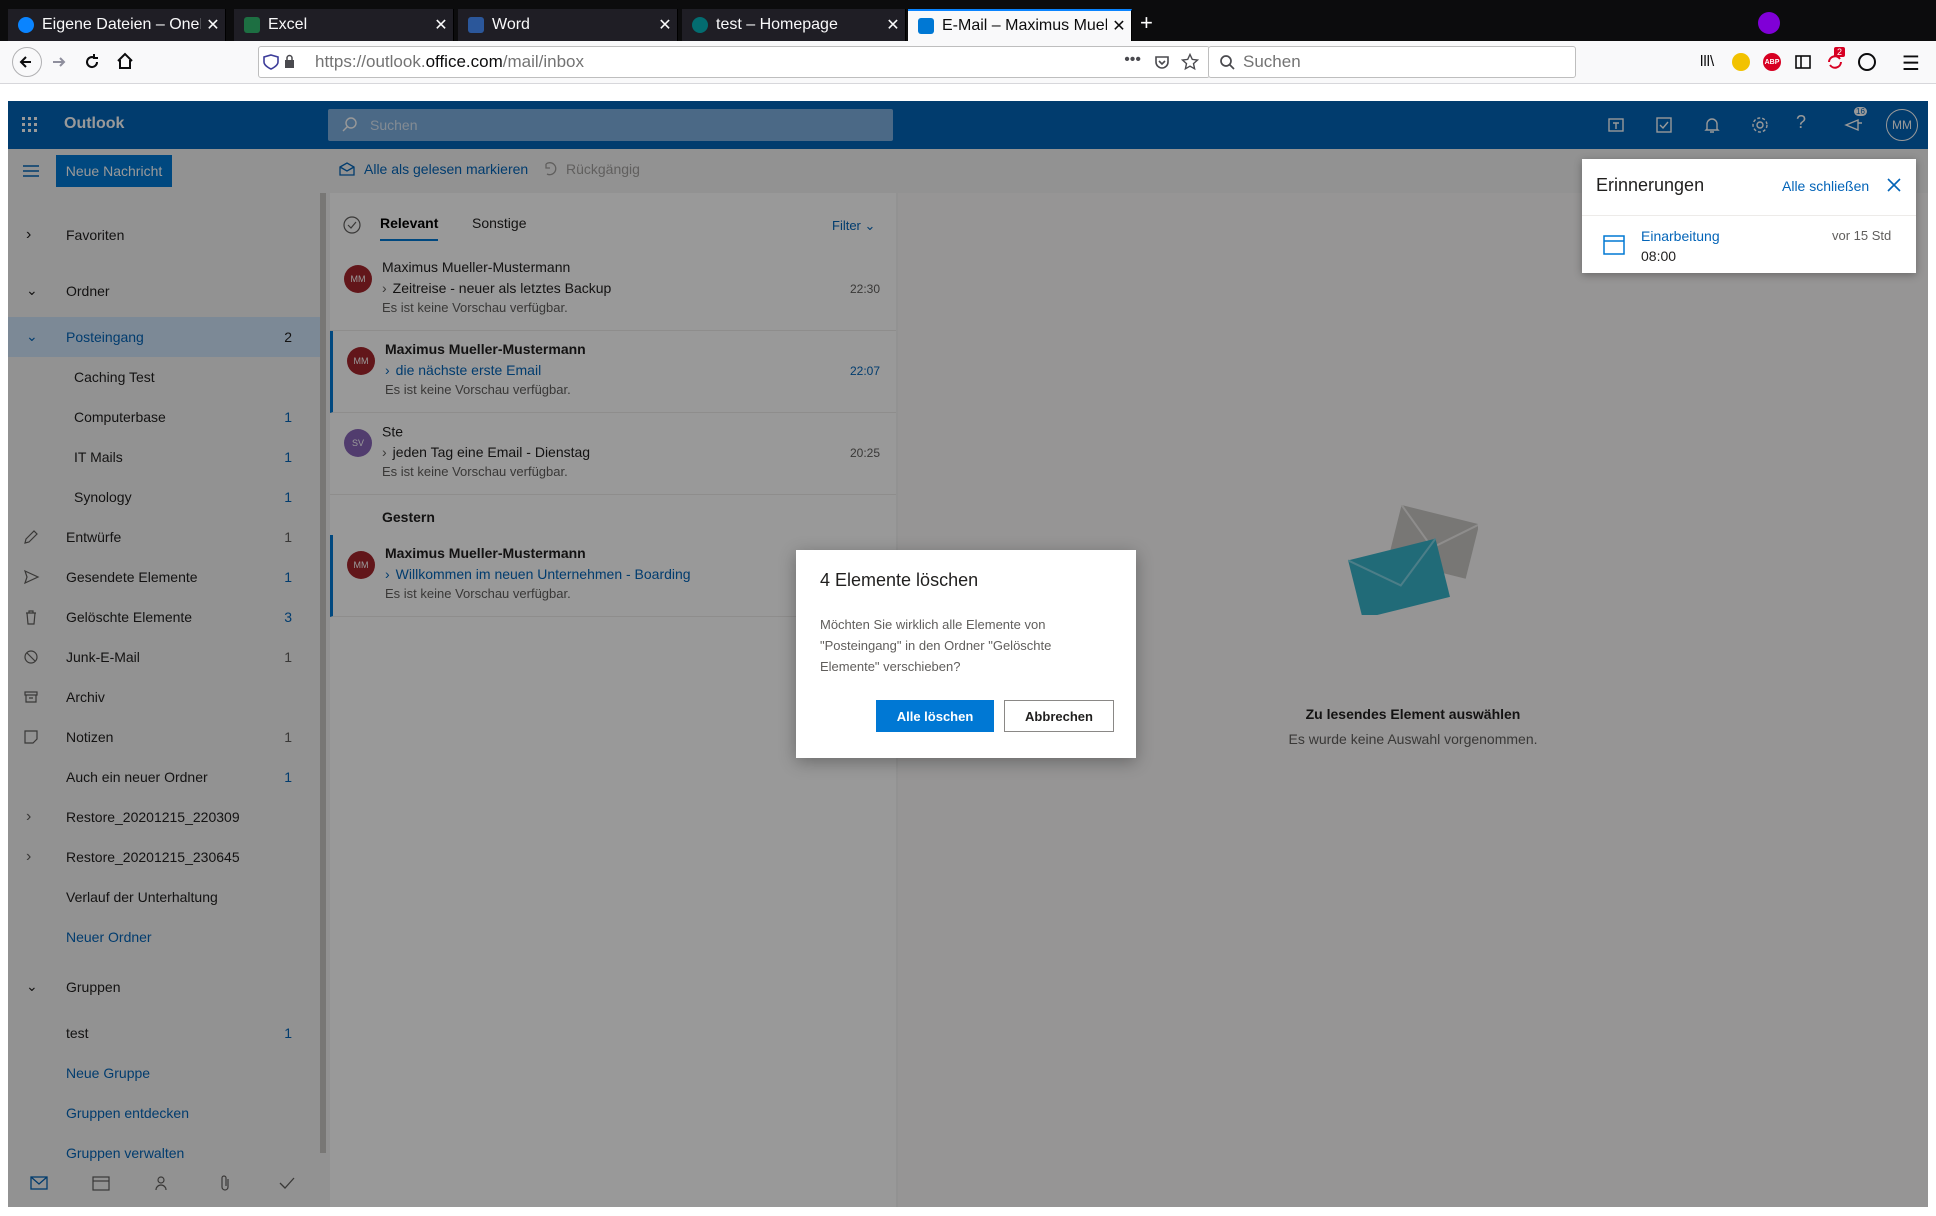 The width and height of the screenshot is (1936, 1216). I want to click on close-icon, so click(1894, 185).